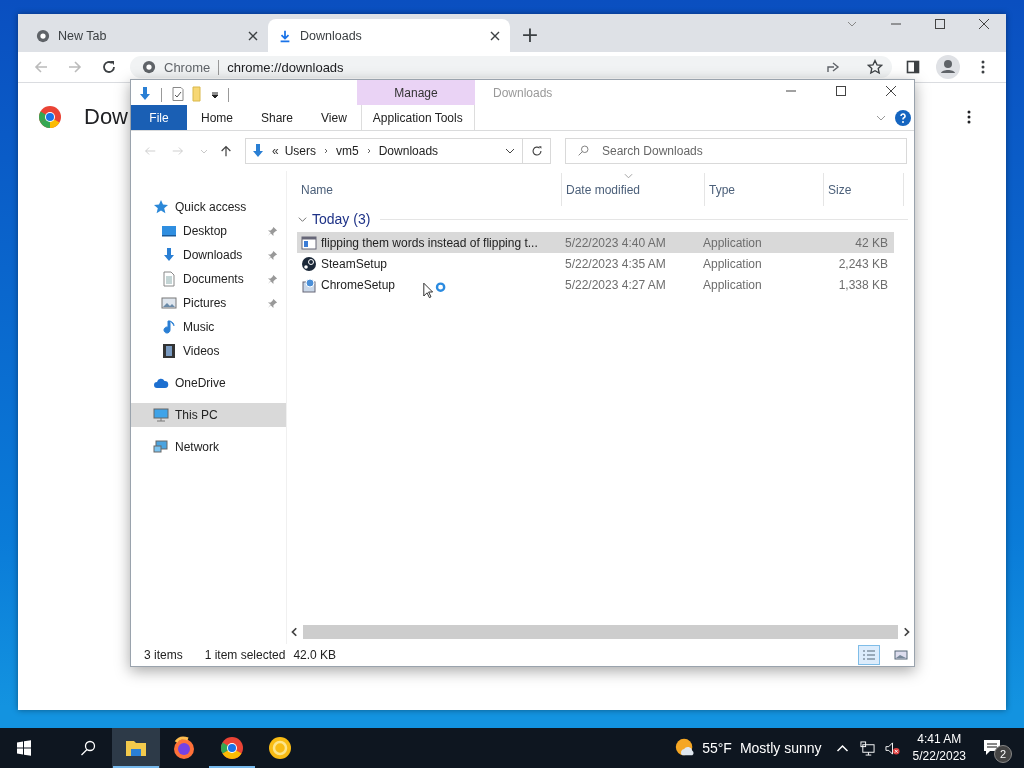 Image resolution: width=1024 pixels, height=768 pixels. Describe the element at coordinates (871, 242) in the screenshot. I see `size-cell-text: 42 KB` at that location.